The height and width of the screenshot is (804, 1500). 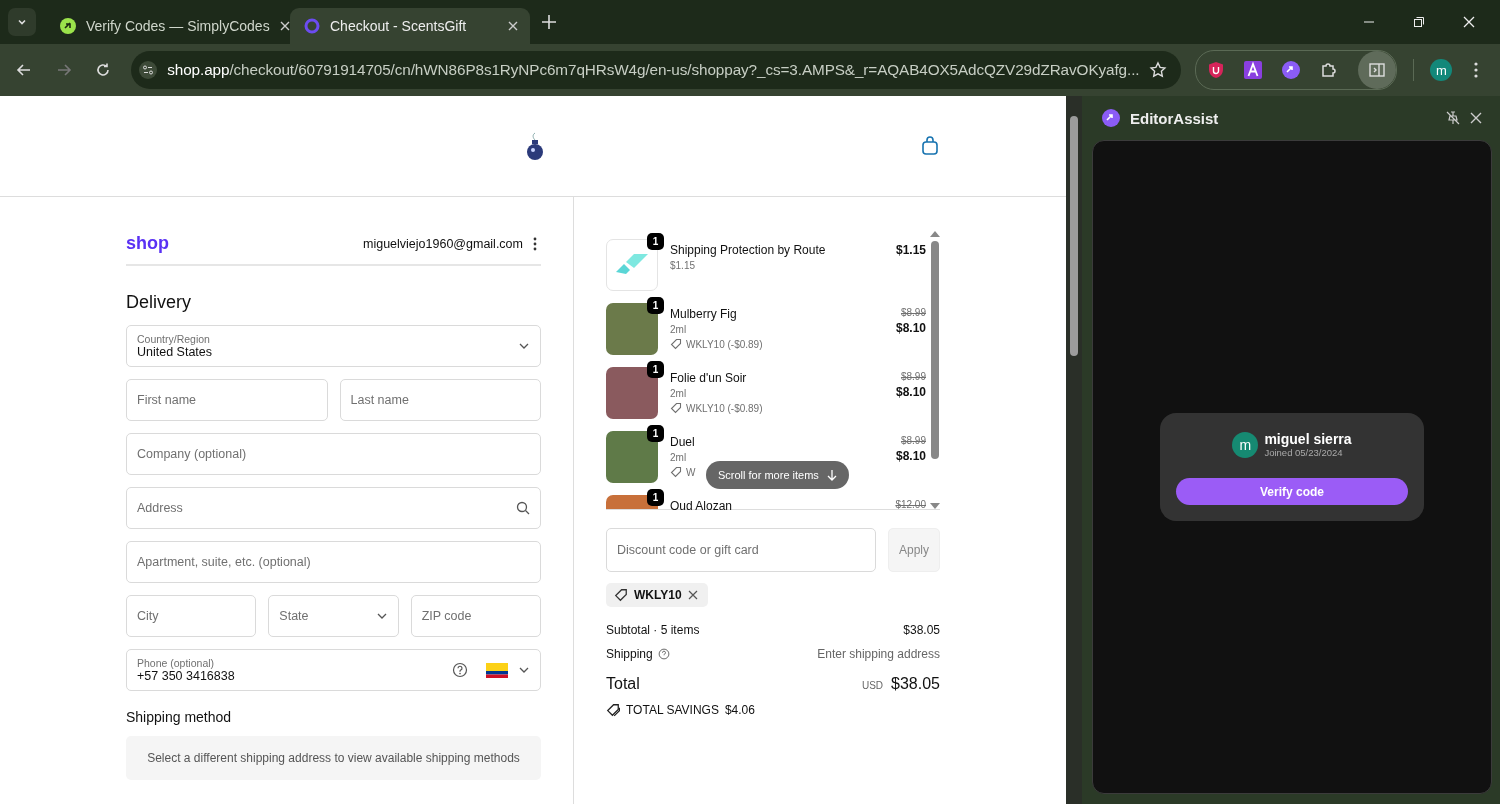 I want to click on item-name: Duel, so click(x=683, y=442).